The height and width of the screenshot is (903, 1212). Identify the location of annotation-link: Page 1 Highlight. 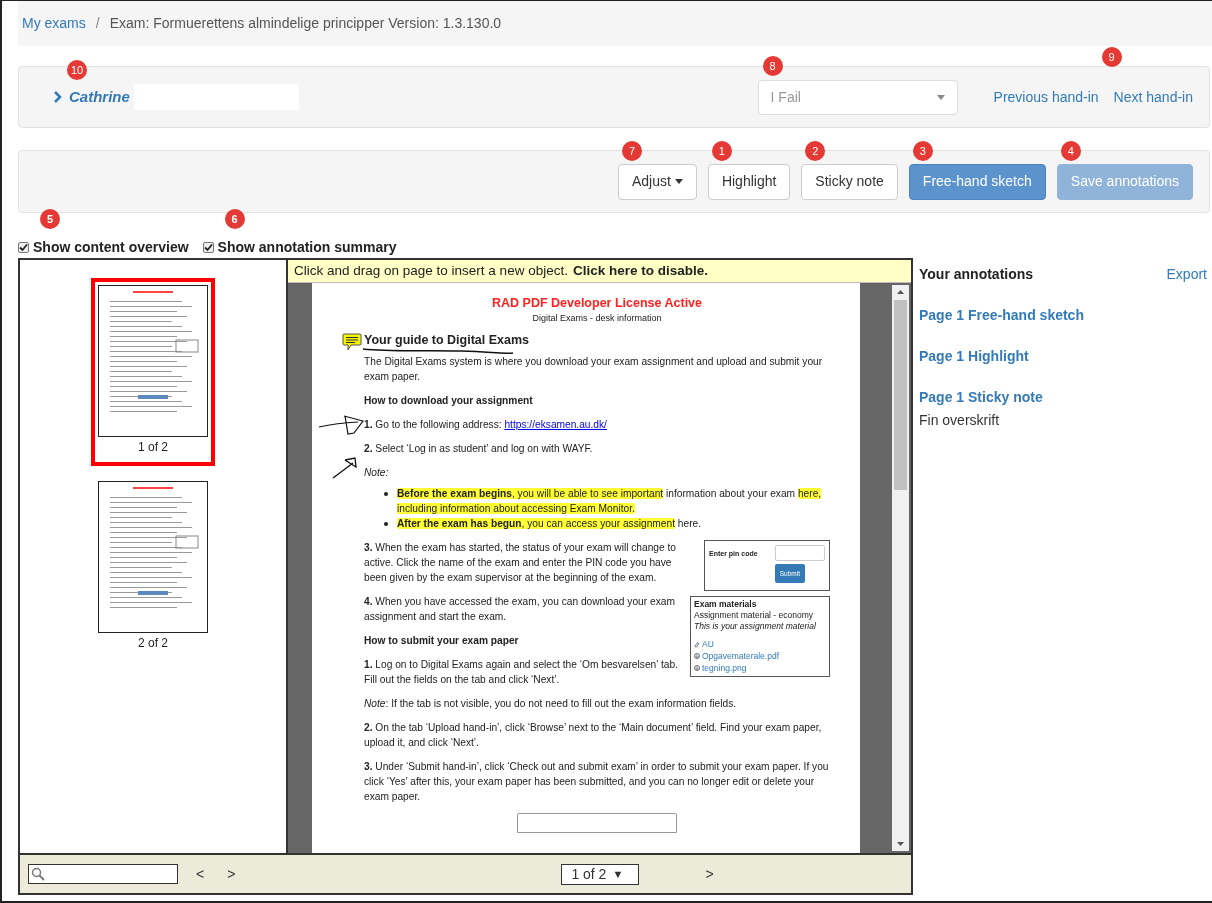
(1063, 356).